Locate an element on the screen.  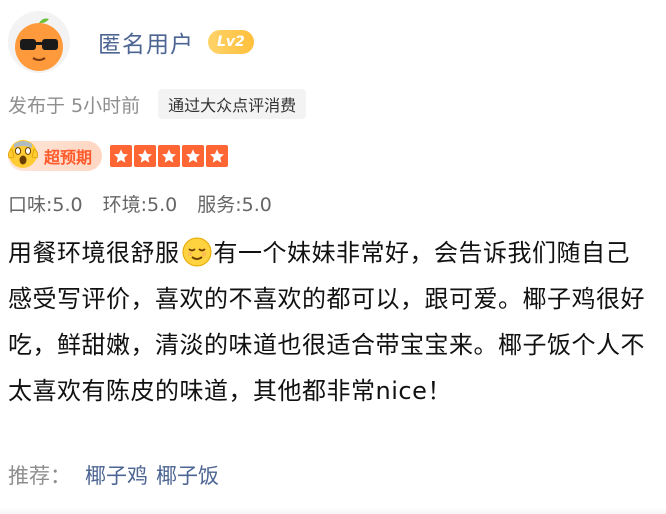
relieved-face-icon is located at coordinates (196, 252).